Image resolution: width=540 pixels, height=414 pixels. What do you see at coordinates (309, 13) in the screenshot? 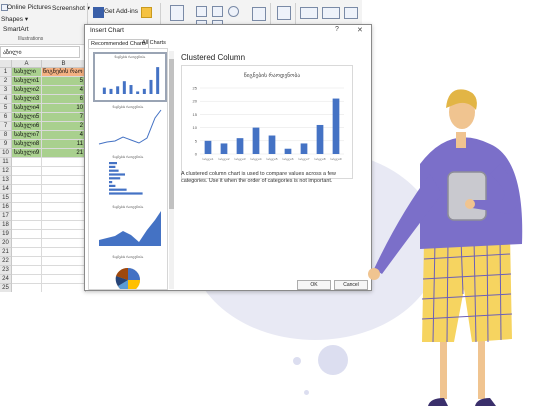
I see `sparkline-line-icon` at bounding box center [309, 13].